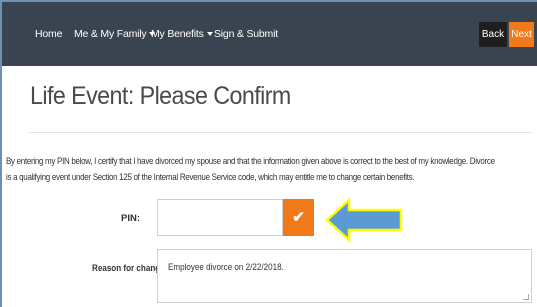 The image size is (537, 307). What do you see at coordinates (526, 297) in the screenshot?
I see `resize-grip` at bounding box center [526, 297].